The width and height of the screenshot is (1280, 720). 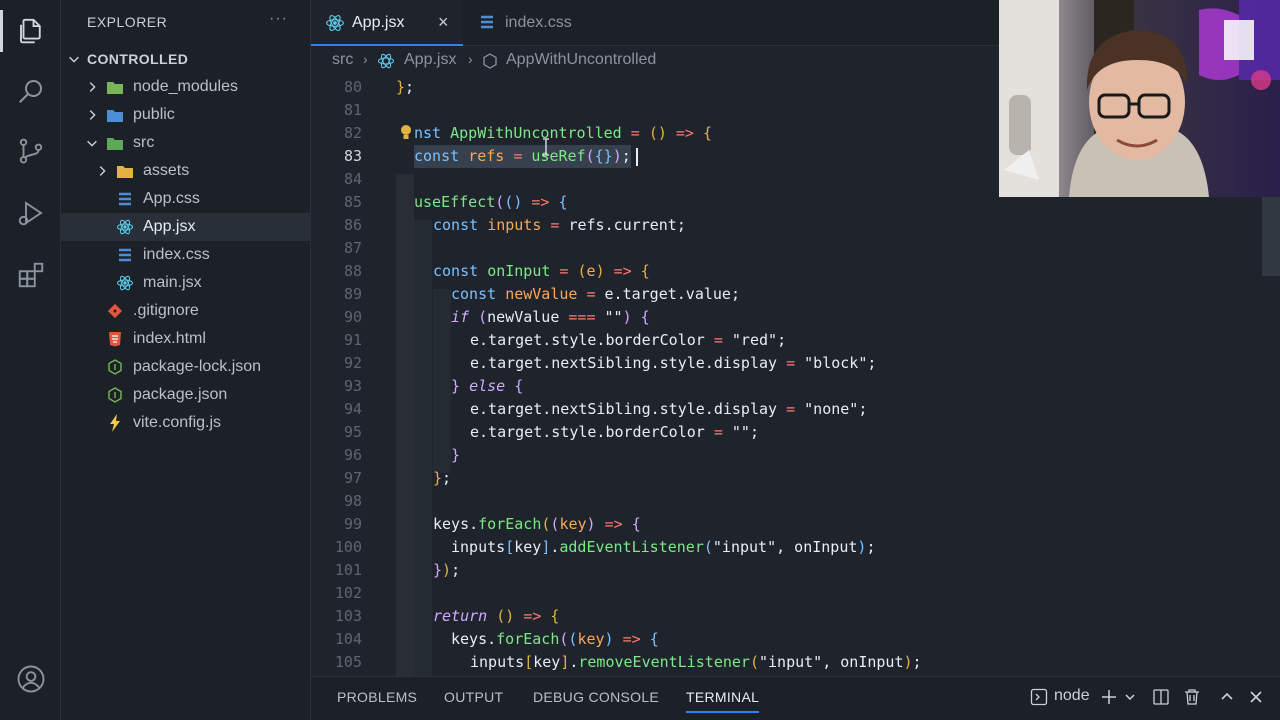 What do you see at coordinates (546, 147) in the screenshot?
I see `text-cursor-icon` at bounding box center [546, 147].